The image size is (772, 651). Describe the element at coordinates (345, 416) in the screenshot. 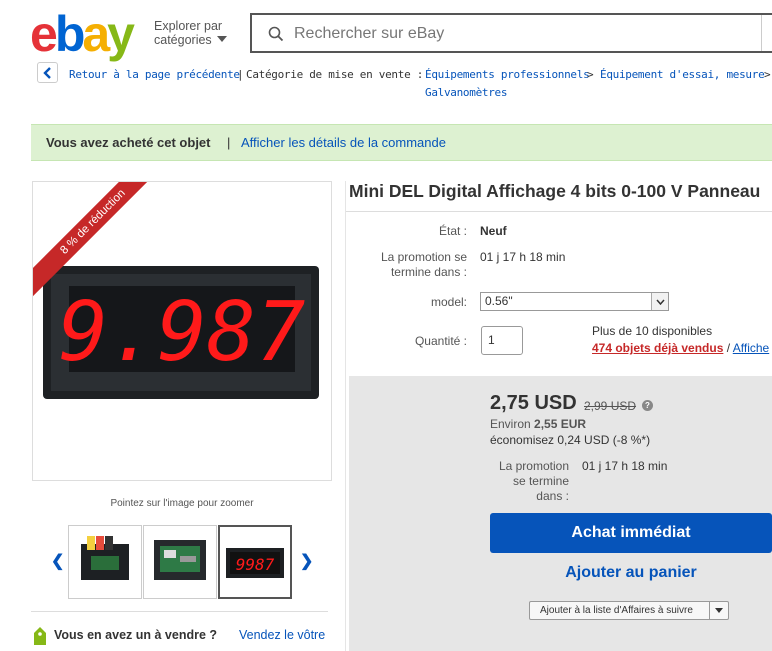

I see `column-divider` at that location.